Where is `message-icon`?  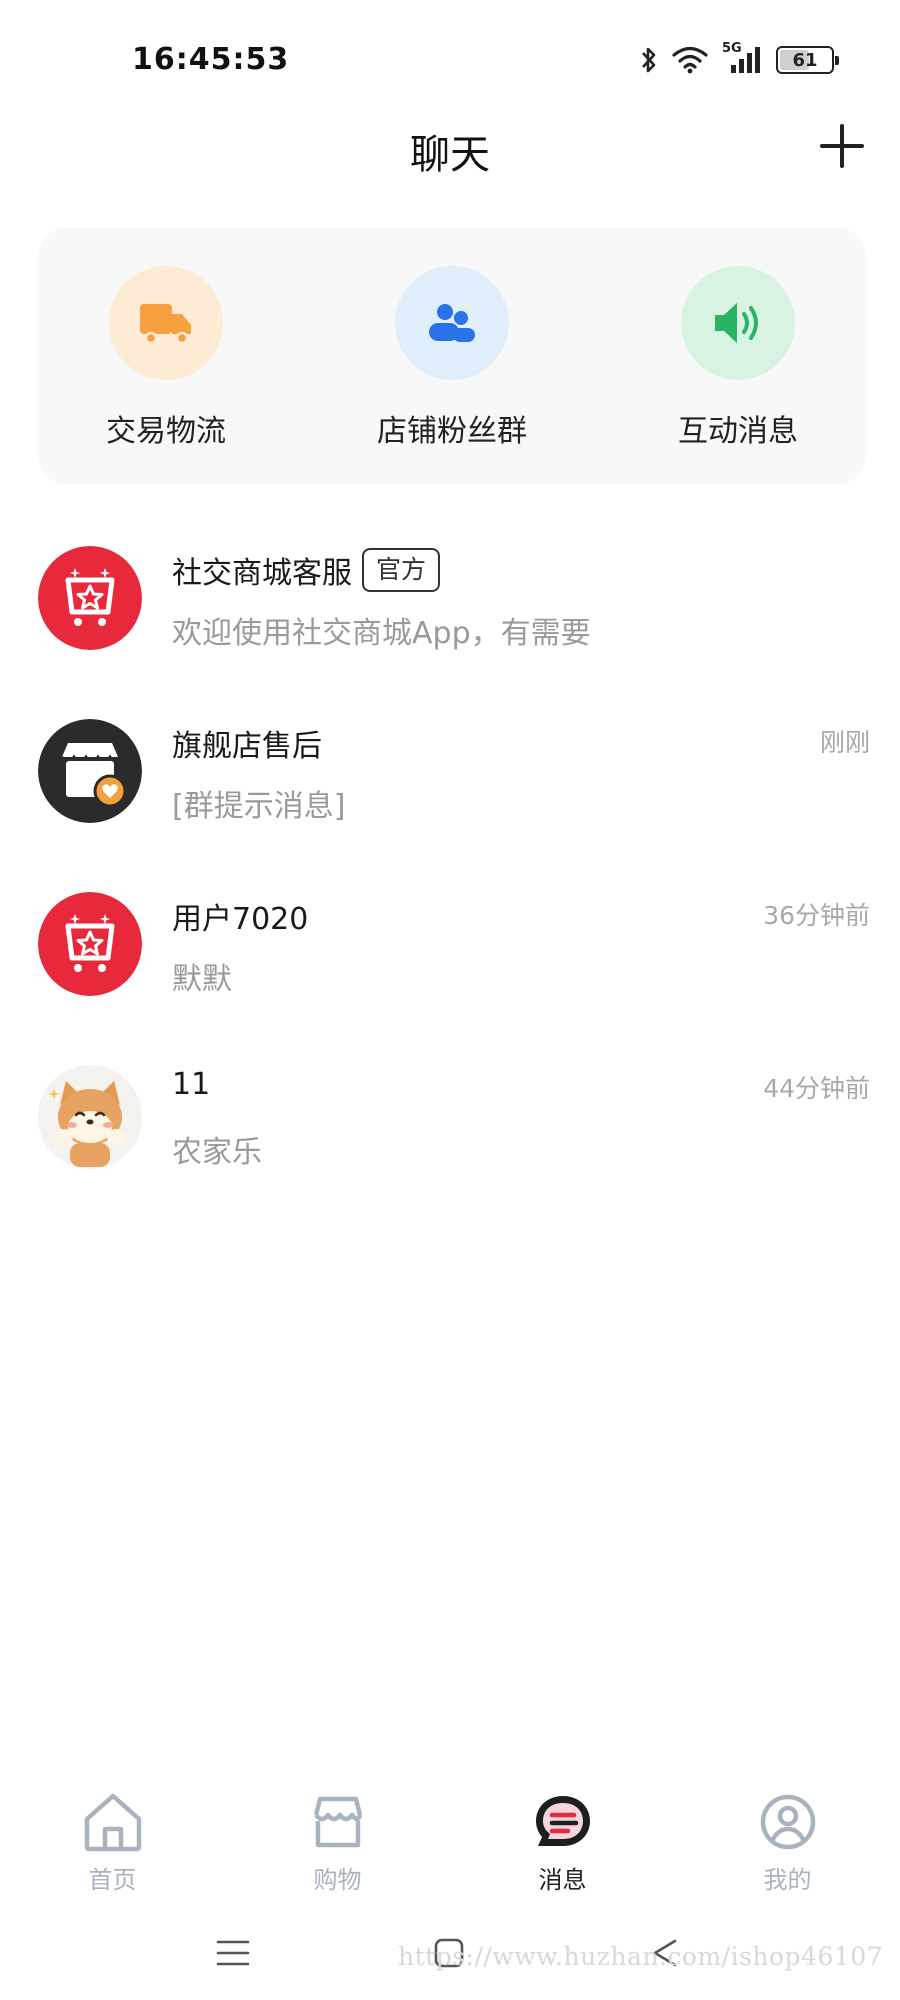 message-icon is located at coordinates (563, 1822).